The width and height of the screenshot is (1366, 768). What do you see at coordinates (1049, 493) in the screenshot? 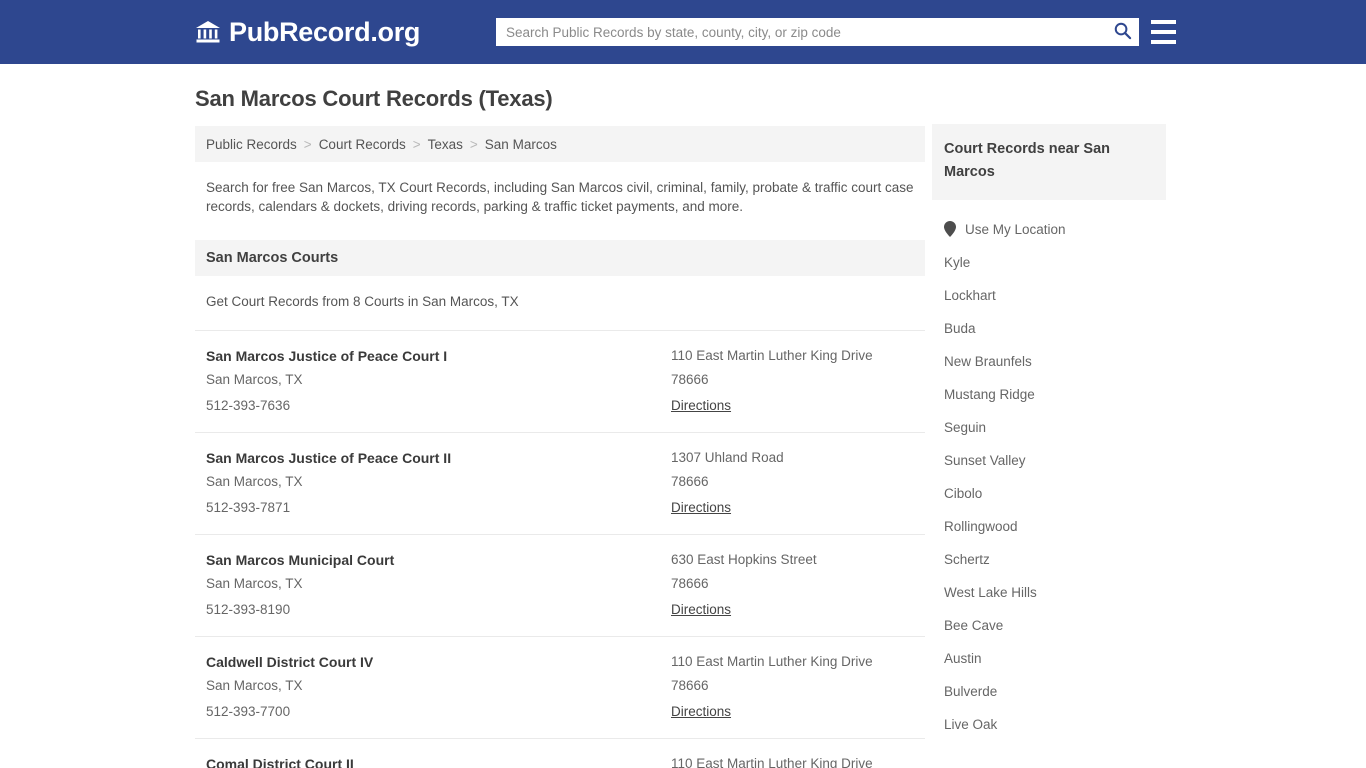
I see `sidebar-item-cibolo: Cibolo` at bounding box center [1049, 493].